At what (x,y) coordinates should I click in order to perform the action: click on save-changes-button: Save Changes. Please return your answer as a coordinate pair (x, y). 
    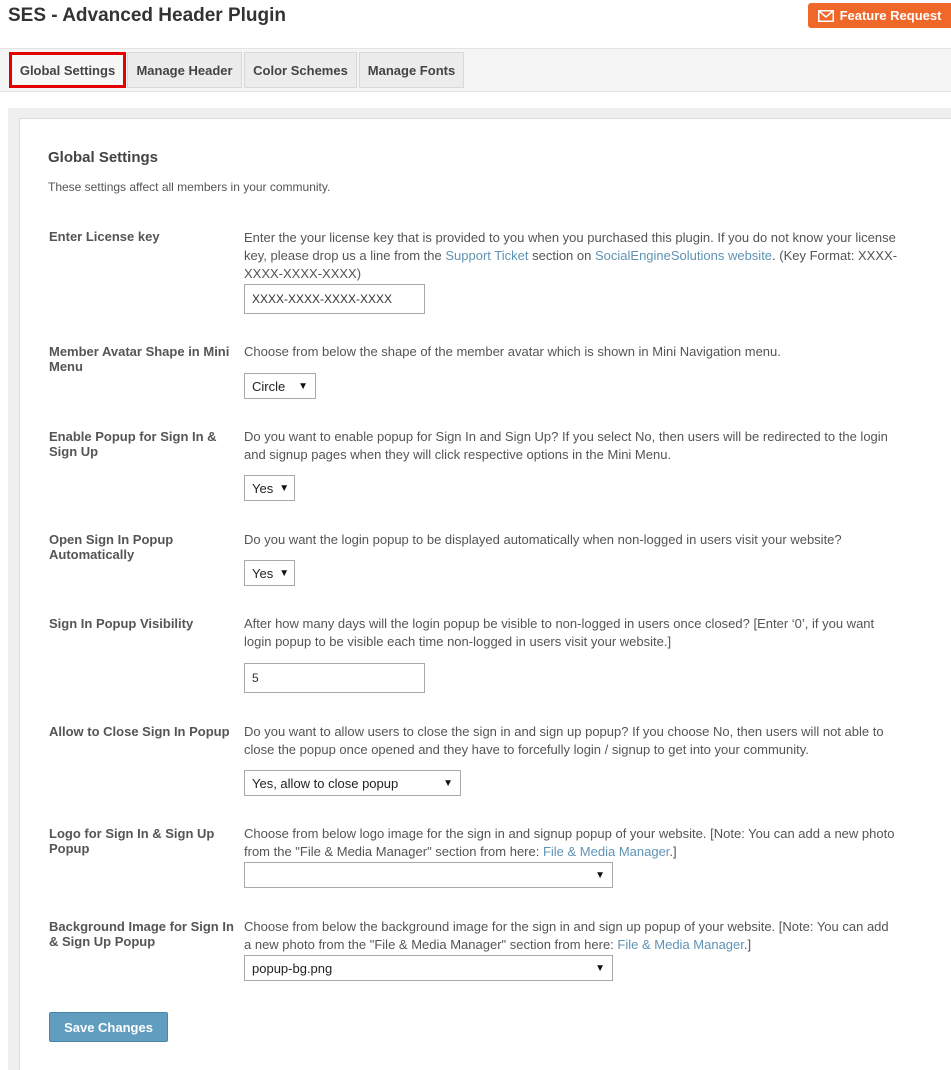
    Looking at the image, I should click on (108, 1027).